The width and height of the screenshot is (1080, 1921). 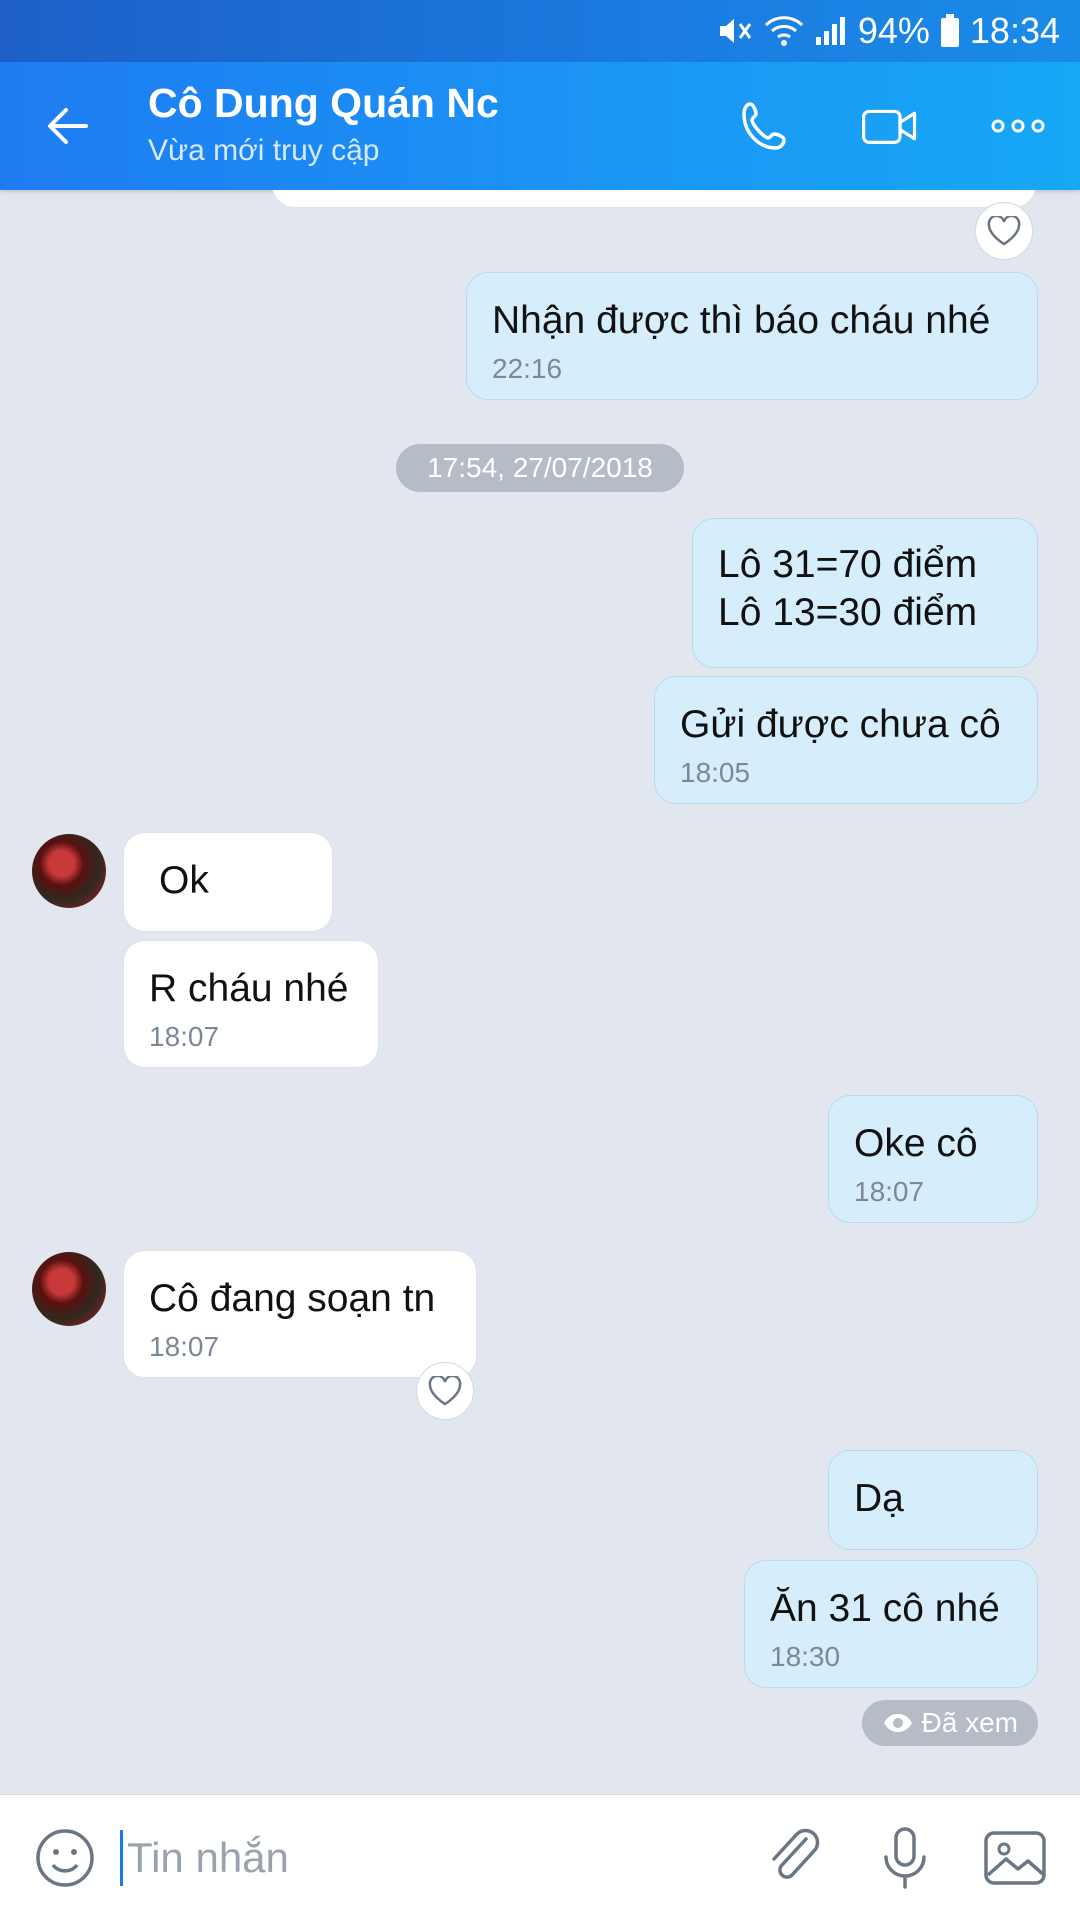 I want to click on wifi-icon, so click(x=783, y=31).